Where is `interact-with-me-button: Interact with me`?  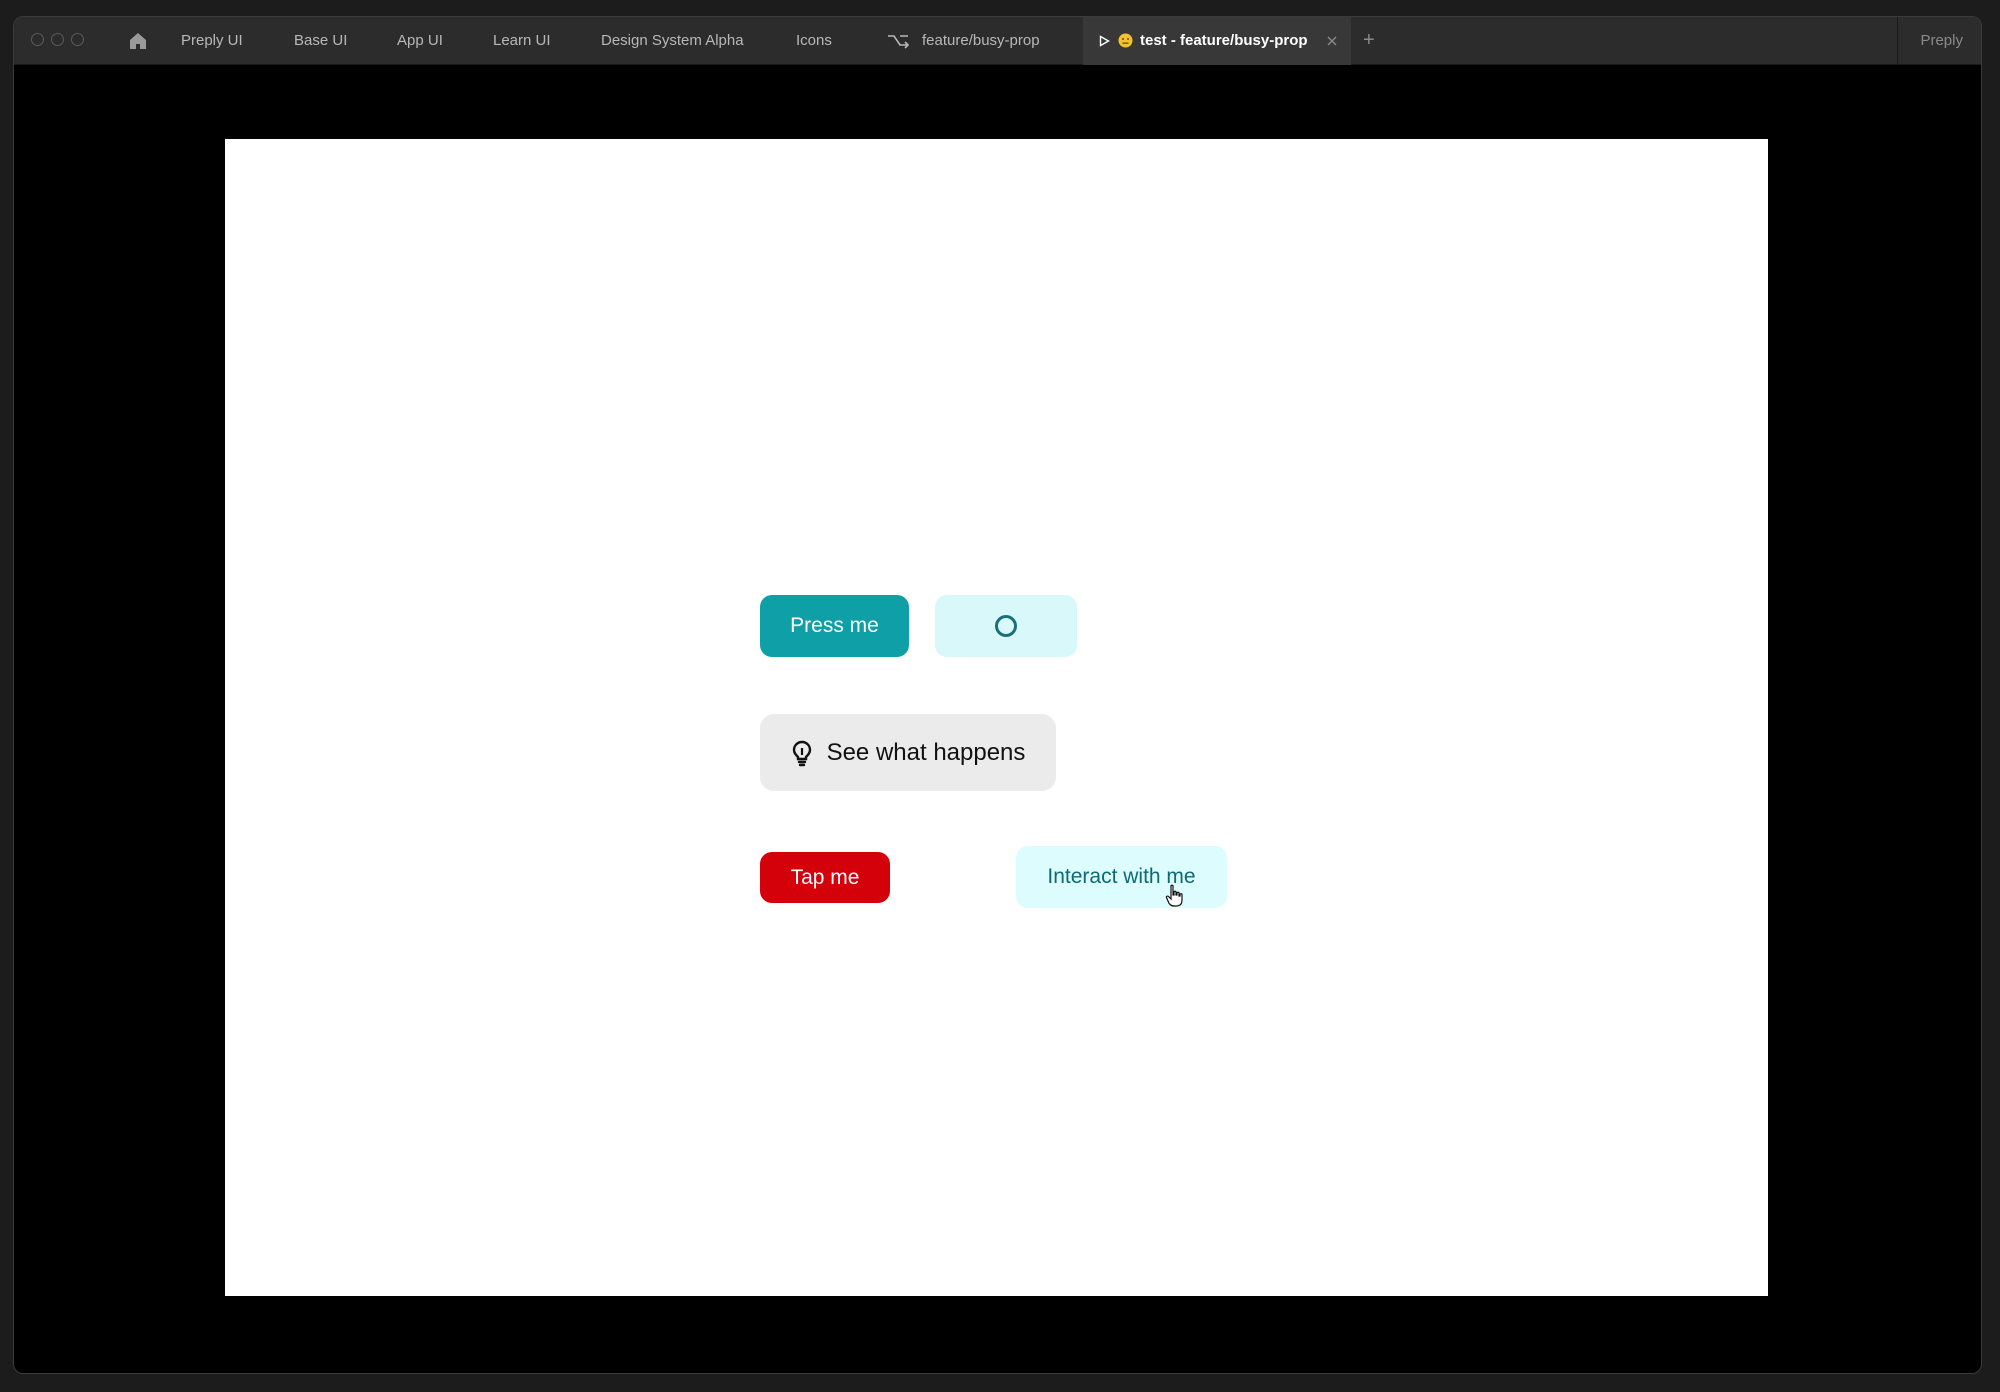
interact-with-me-button: Interact with me is located at coordinates (1121, 877).